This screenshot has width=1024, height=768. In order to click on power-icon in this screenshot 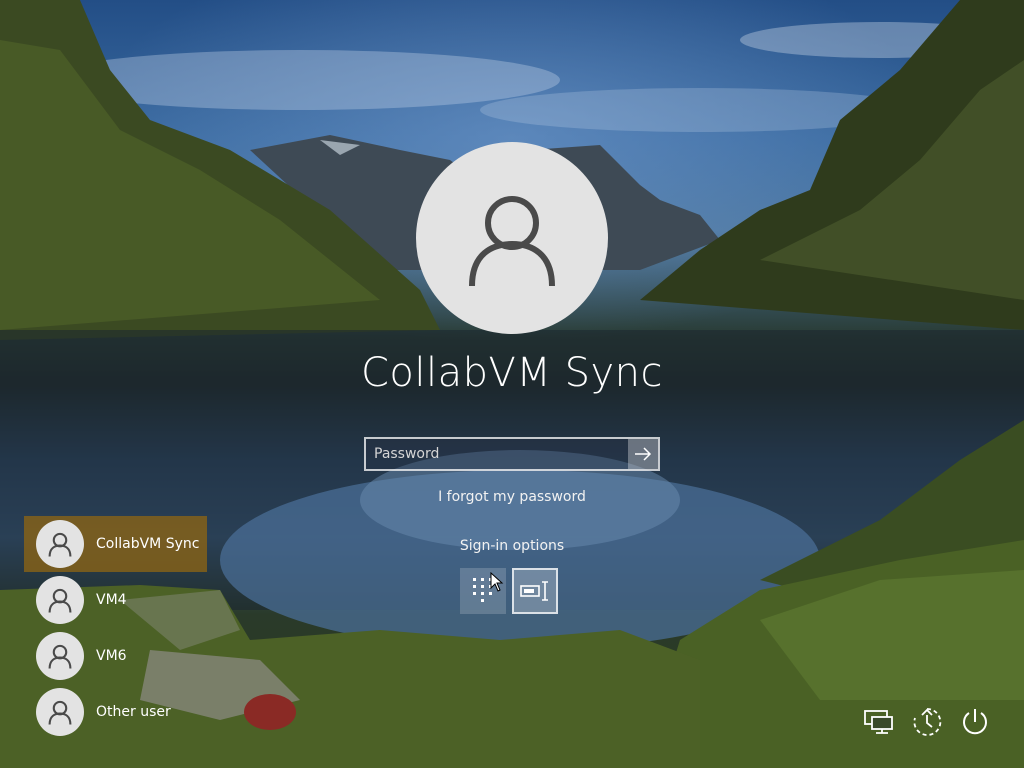, I will do `click(975, 722)`.